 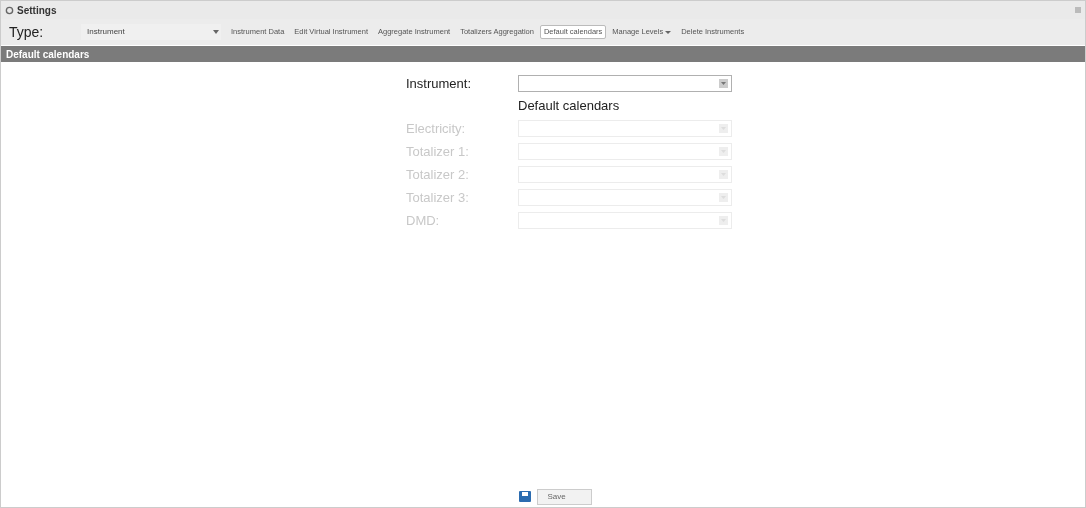 I want to click on type-label: Type:, so click(x=27, y=32).